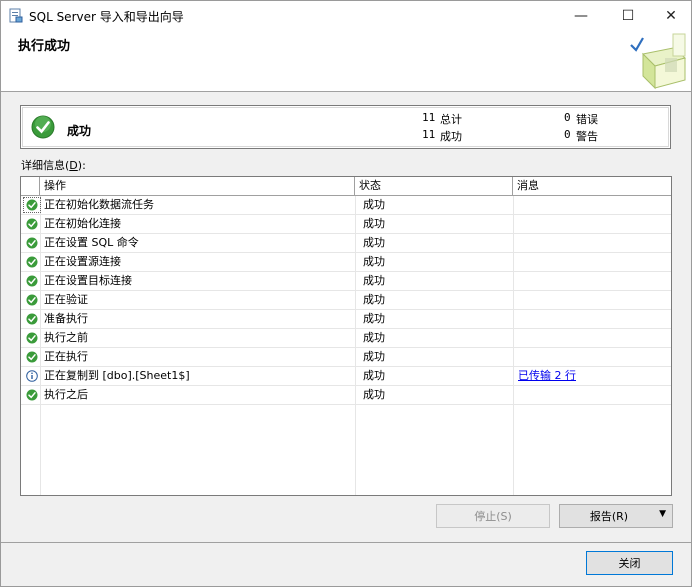  I want to click on operation-cell: 正在验证, so click(66, 299).